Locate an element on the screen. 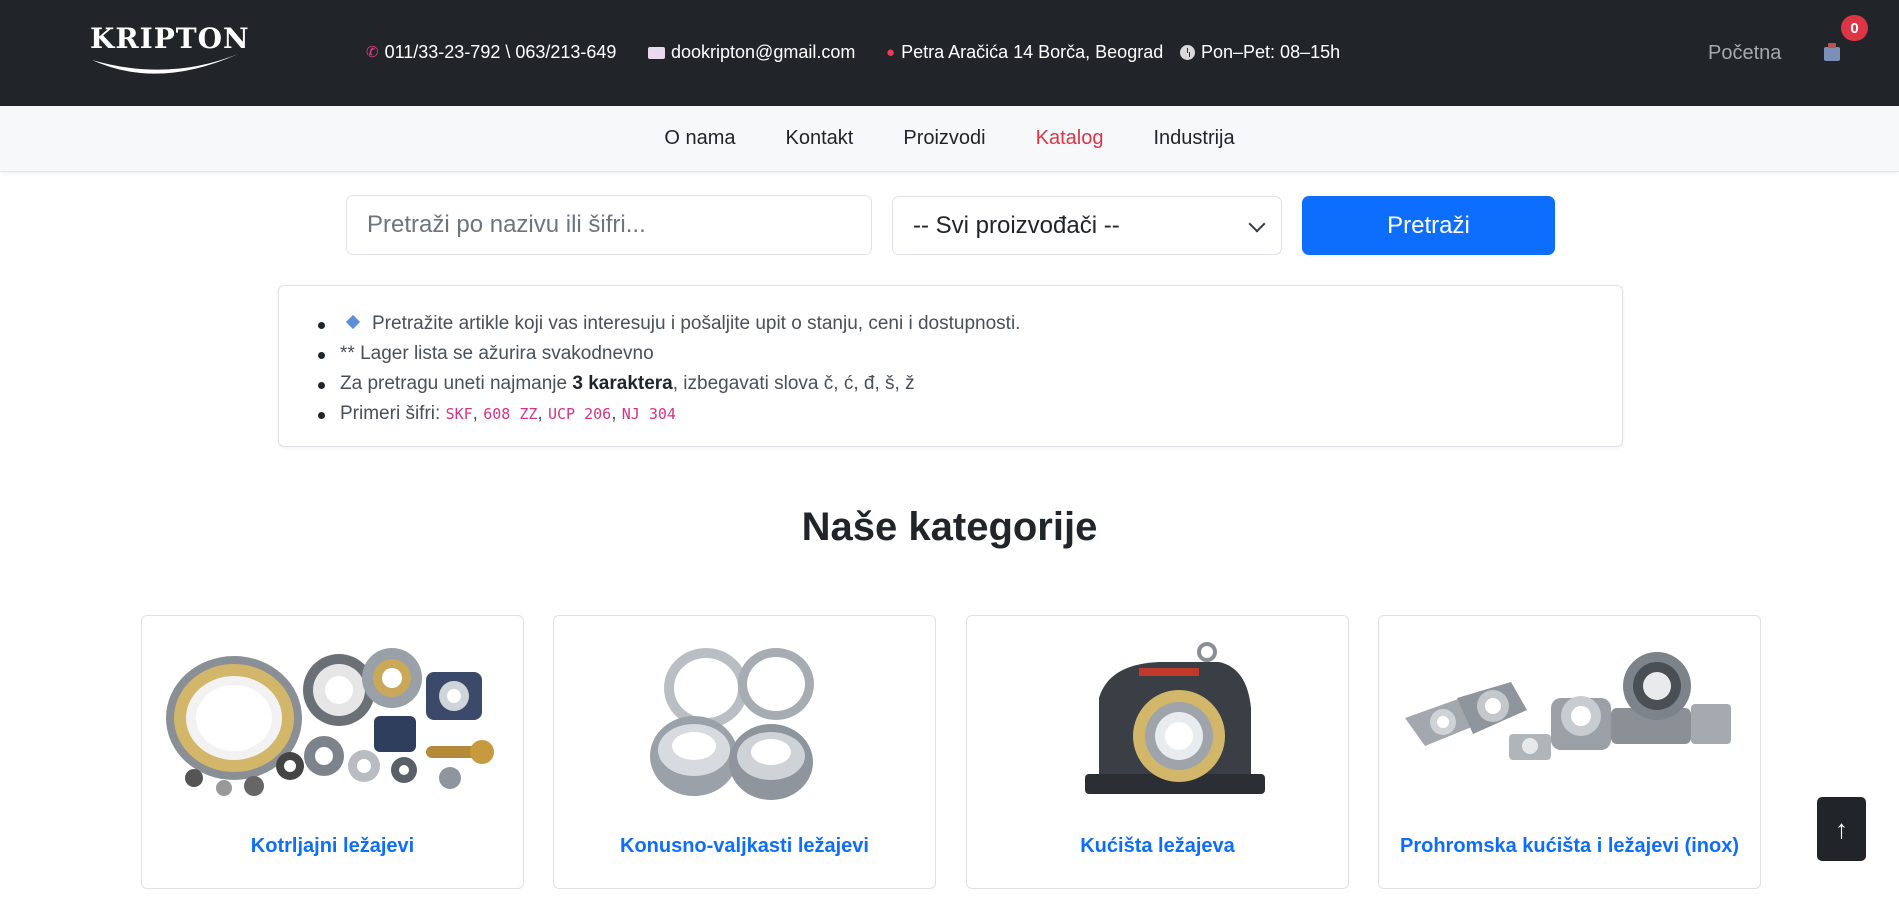 The height and width of the screenshot is (904, 1899). info-text: , izbegavati slova č, ć, đ, š, ž is located at coordinates (793, 383).